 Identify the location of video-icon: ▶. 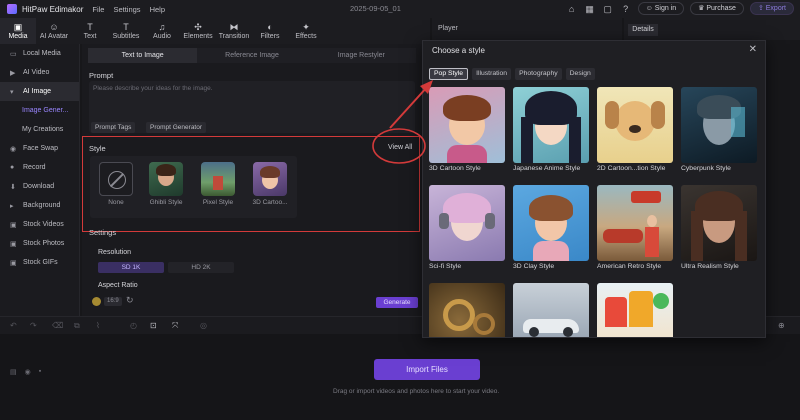
(13, 73).